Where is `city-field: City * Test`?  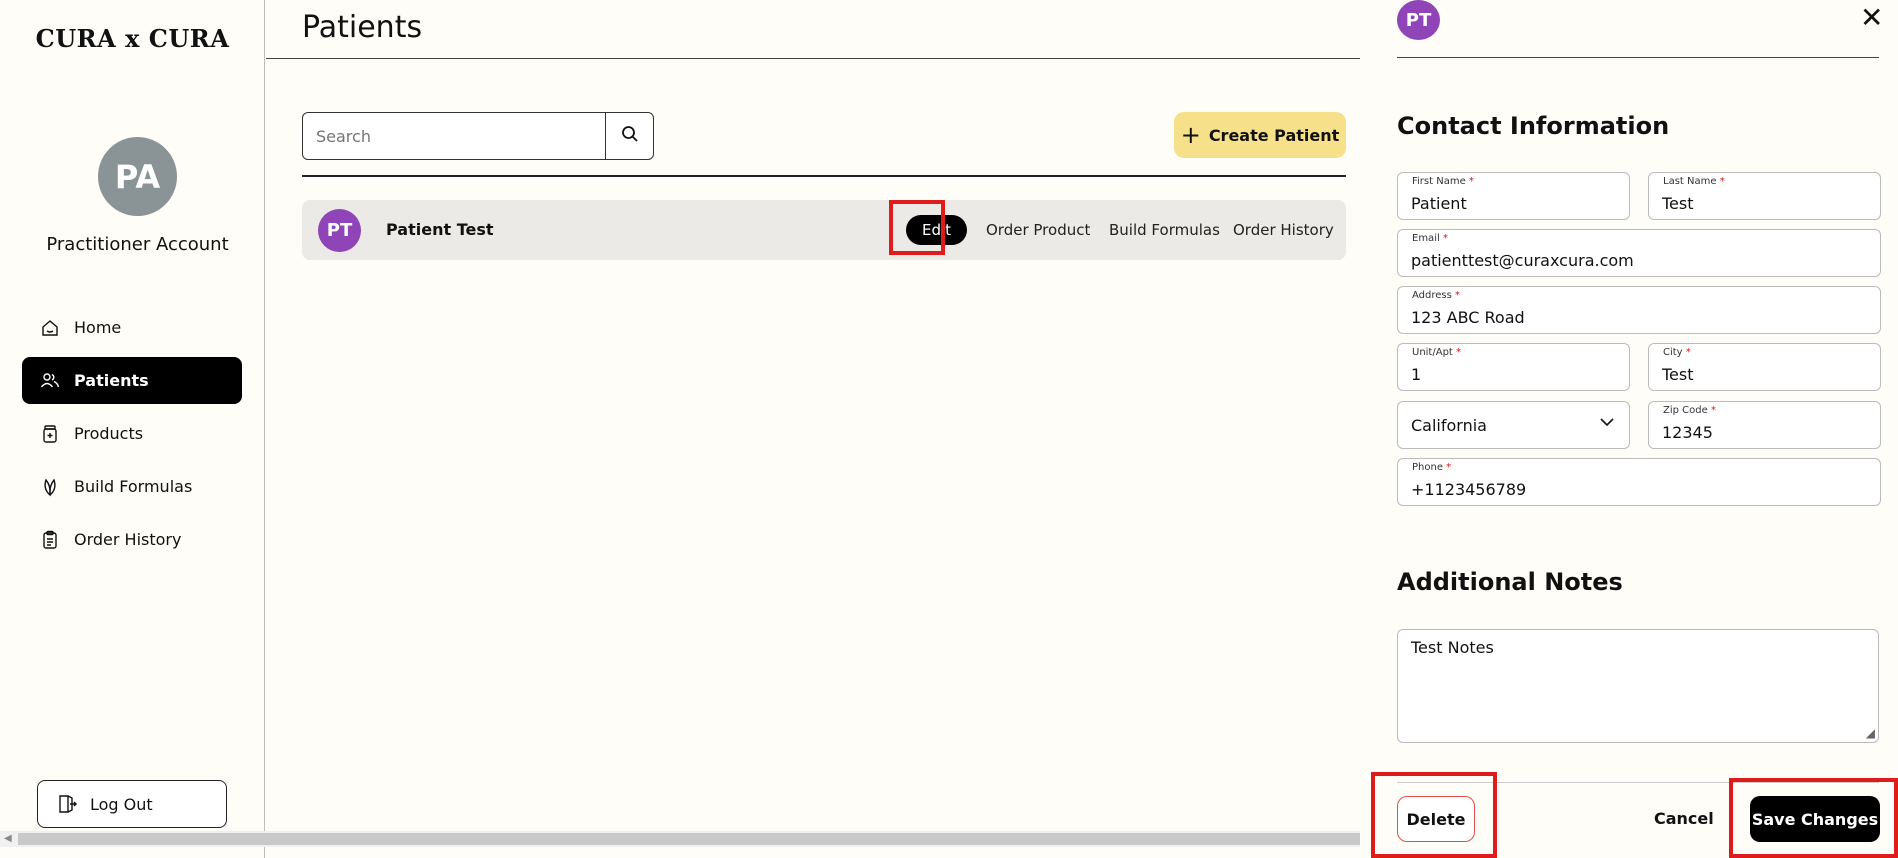
city-field: City * Test is located at coordinates (1764, 367).